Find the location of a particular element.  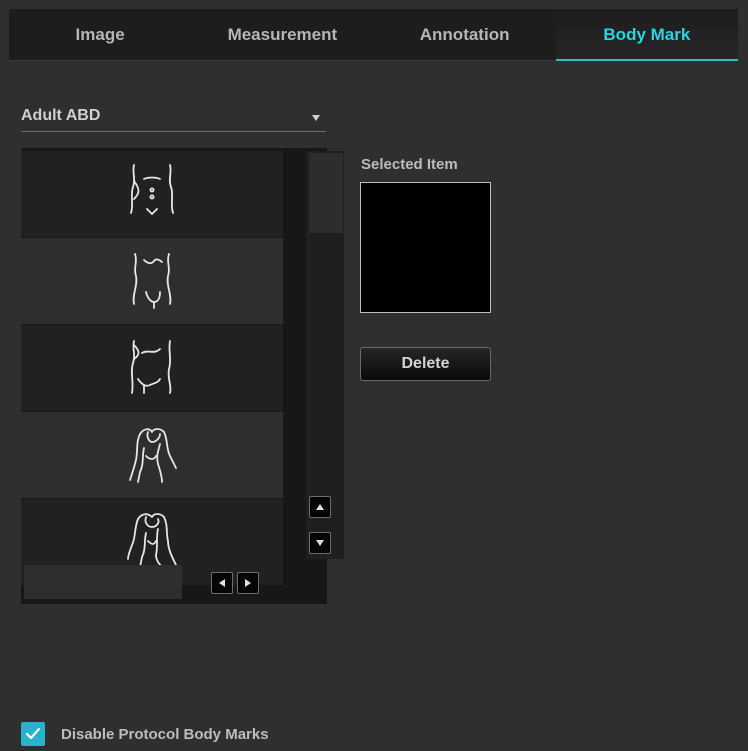

delete-button: Delete is located at coordinates (425, 364).